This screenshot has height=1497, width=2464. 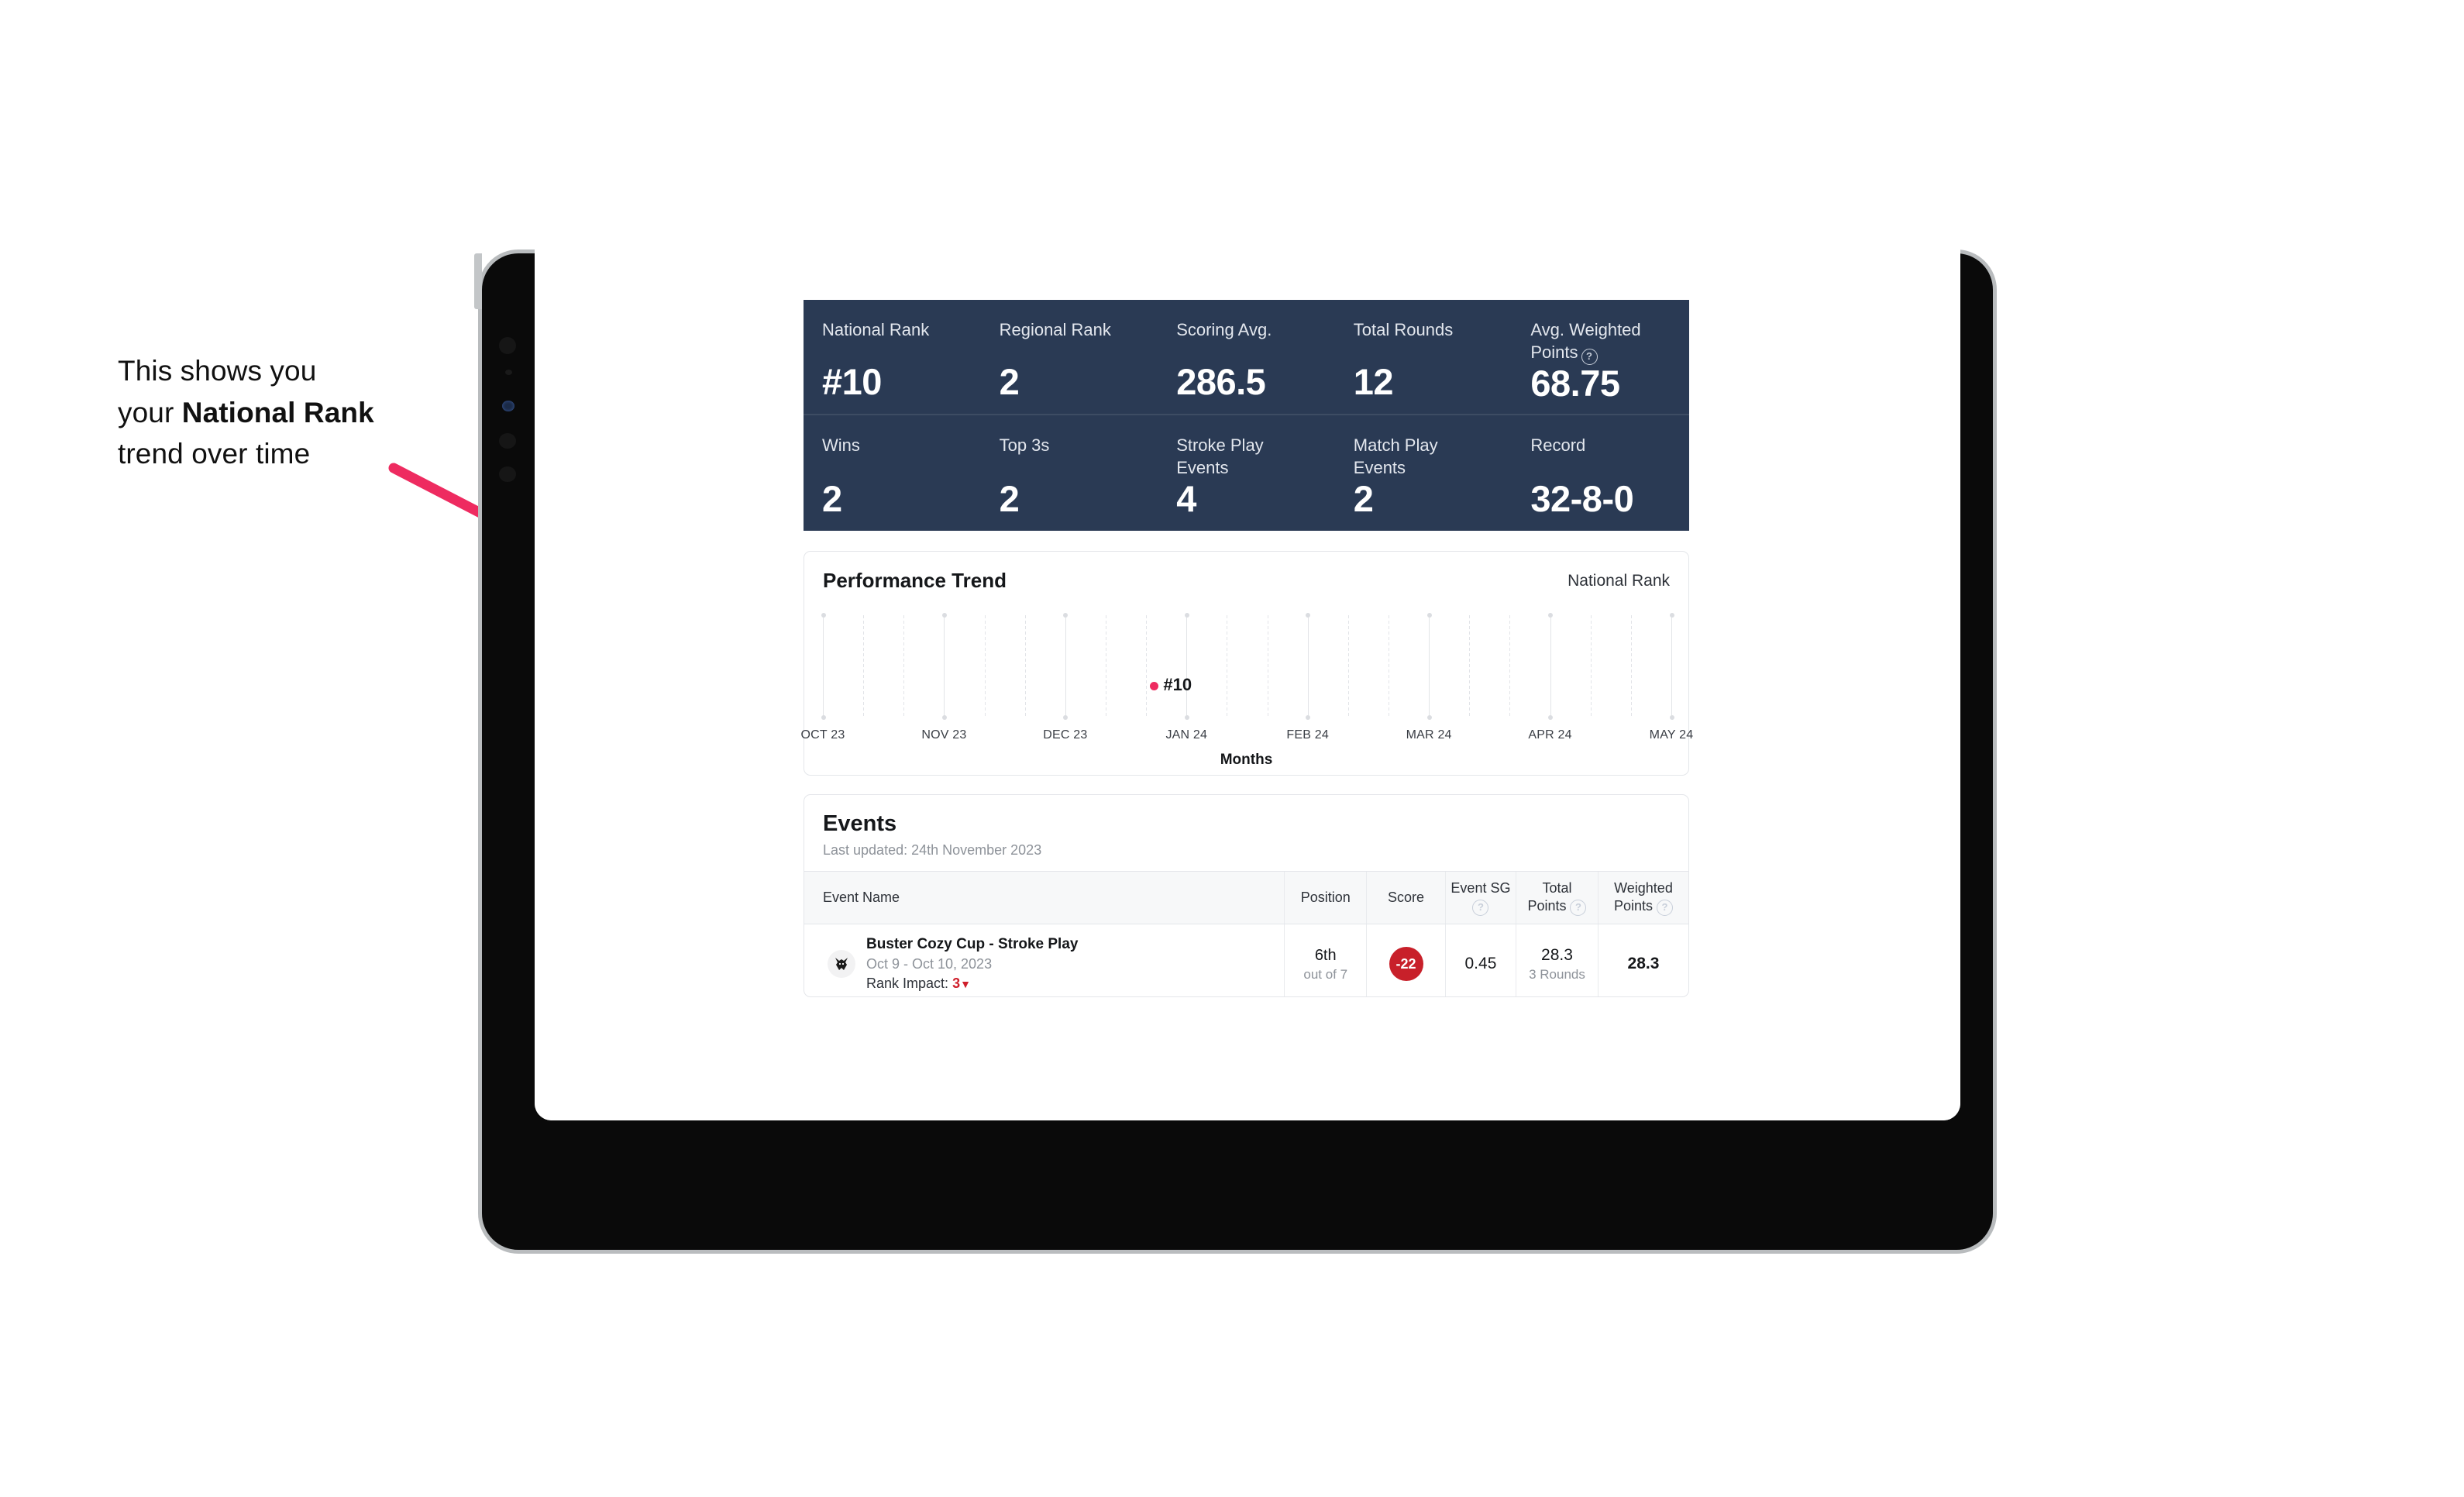 I want to click on chart-x-tick-label: MAY 24, so click(x=1672, y=735).